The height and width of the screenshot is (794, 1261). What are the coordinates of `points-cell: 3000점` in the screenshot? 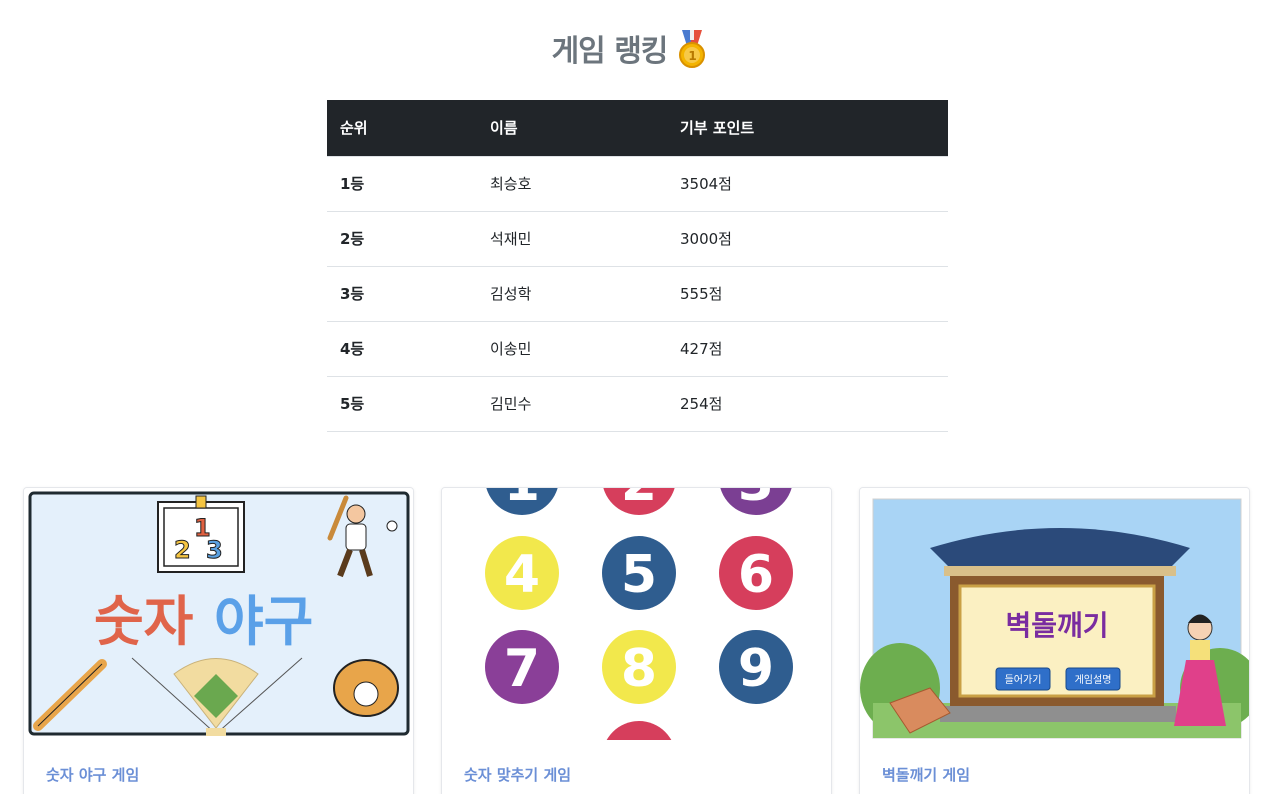 It's located at (807, 239).